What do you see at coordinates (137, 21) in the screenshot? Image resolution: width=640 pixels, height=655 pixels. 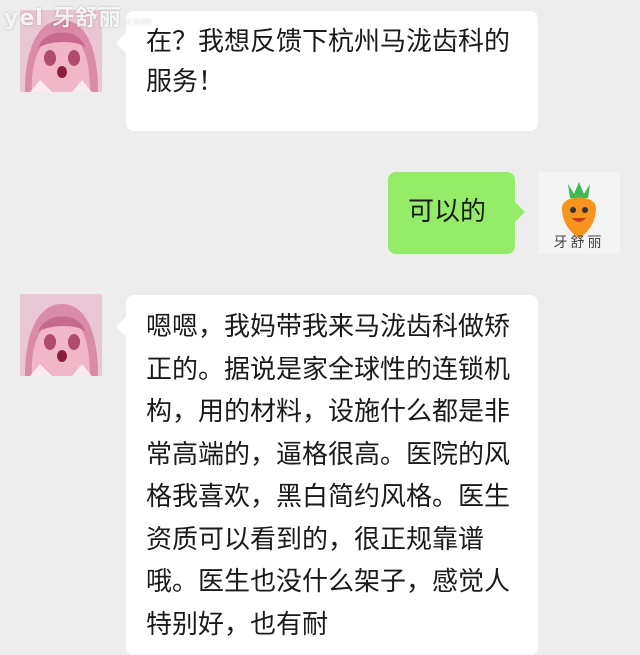 I see `watermark-domain: .com` at bounding box center [137, 21].